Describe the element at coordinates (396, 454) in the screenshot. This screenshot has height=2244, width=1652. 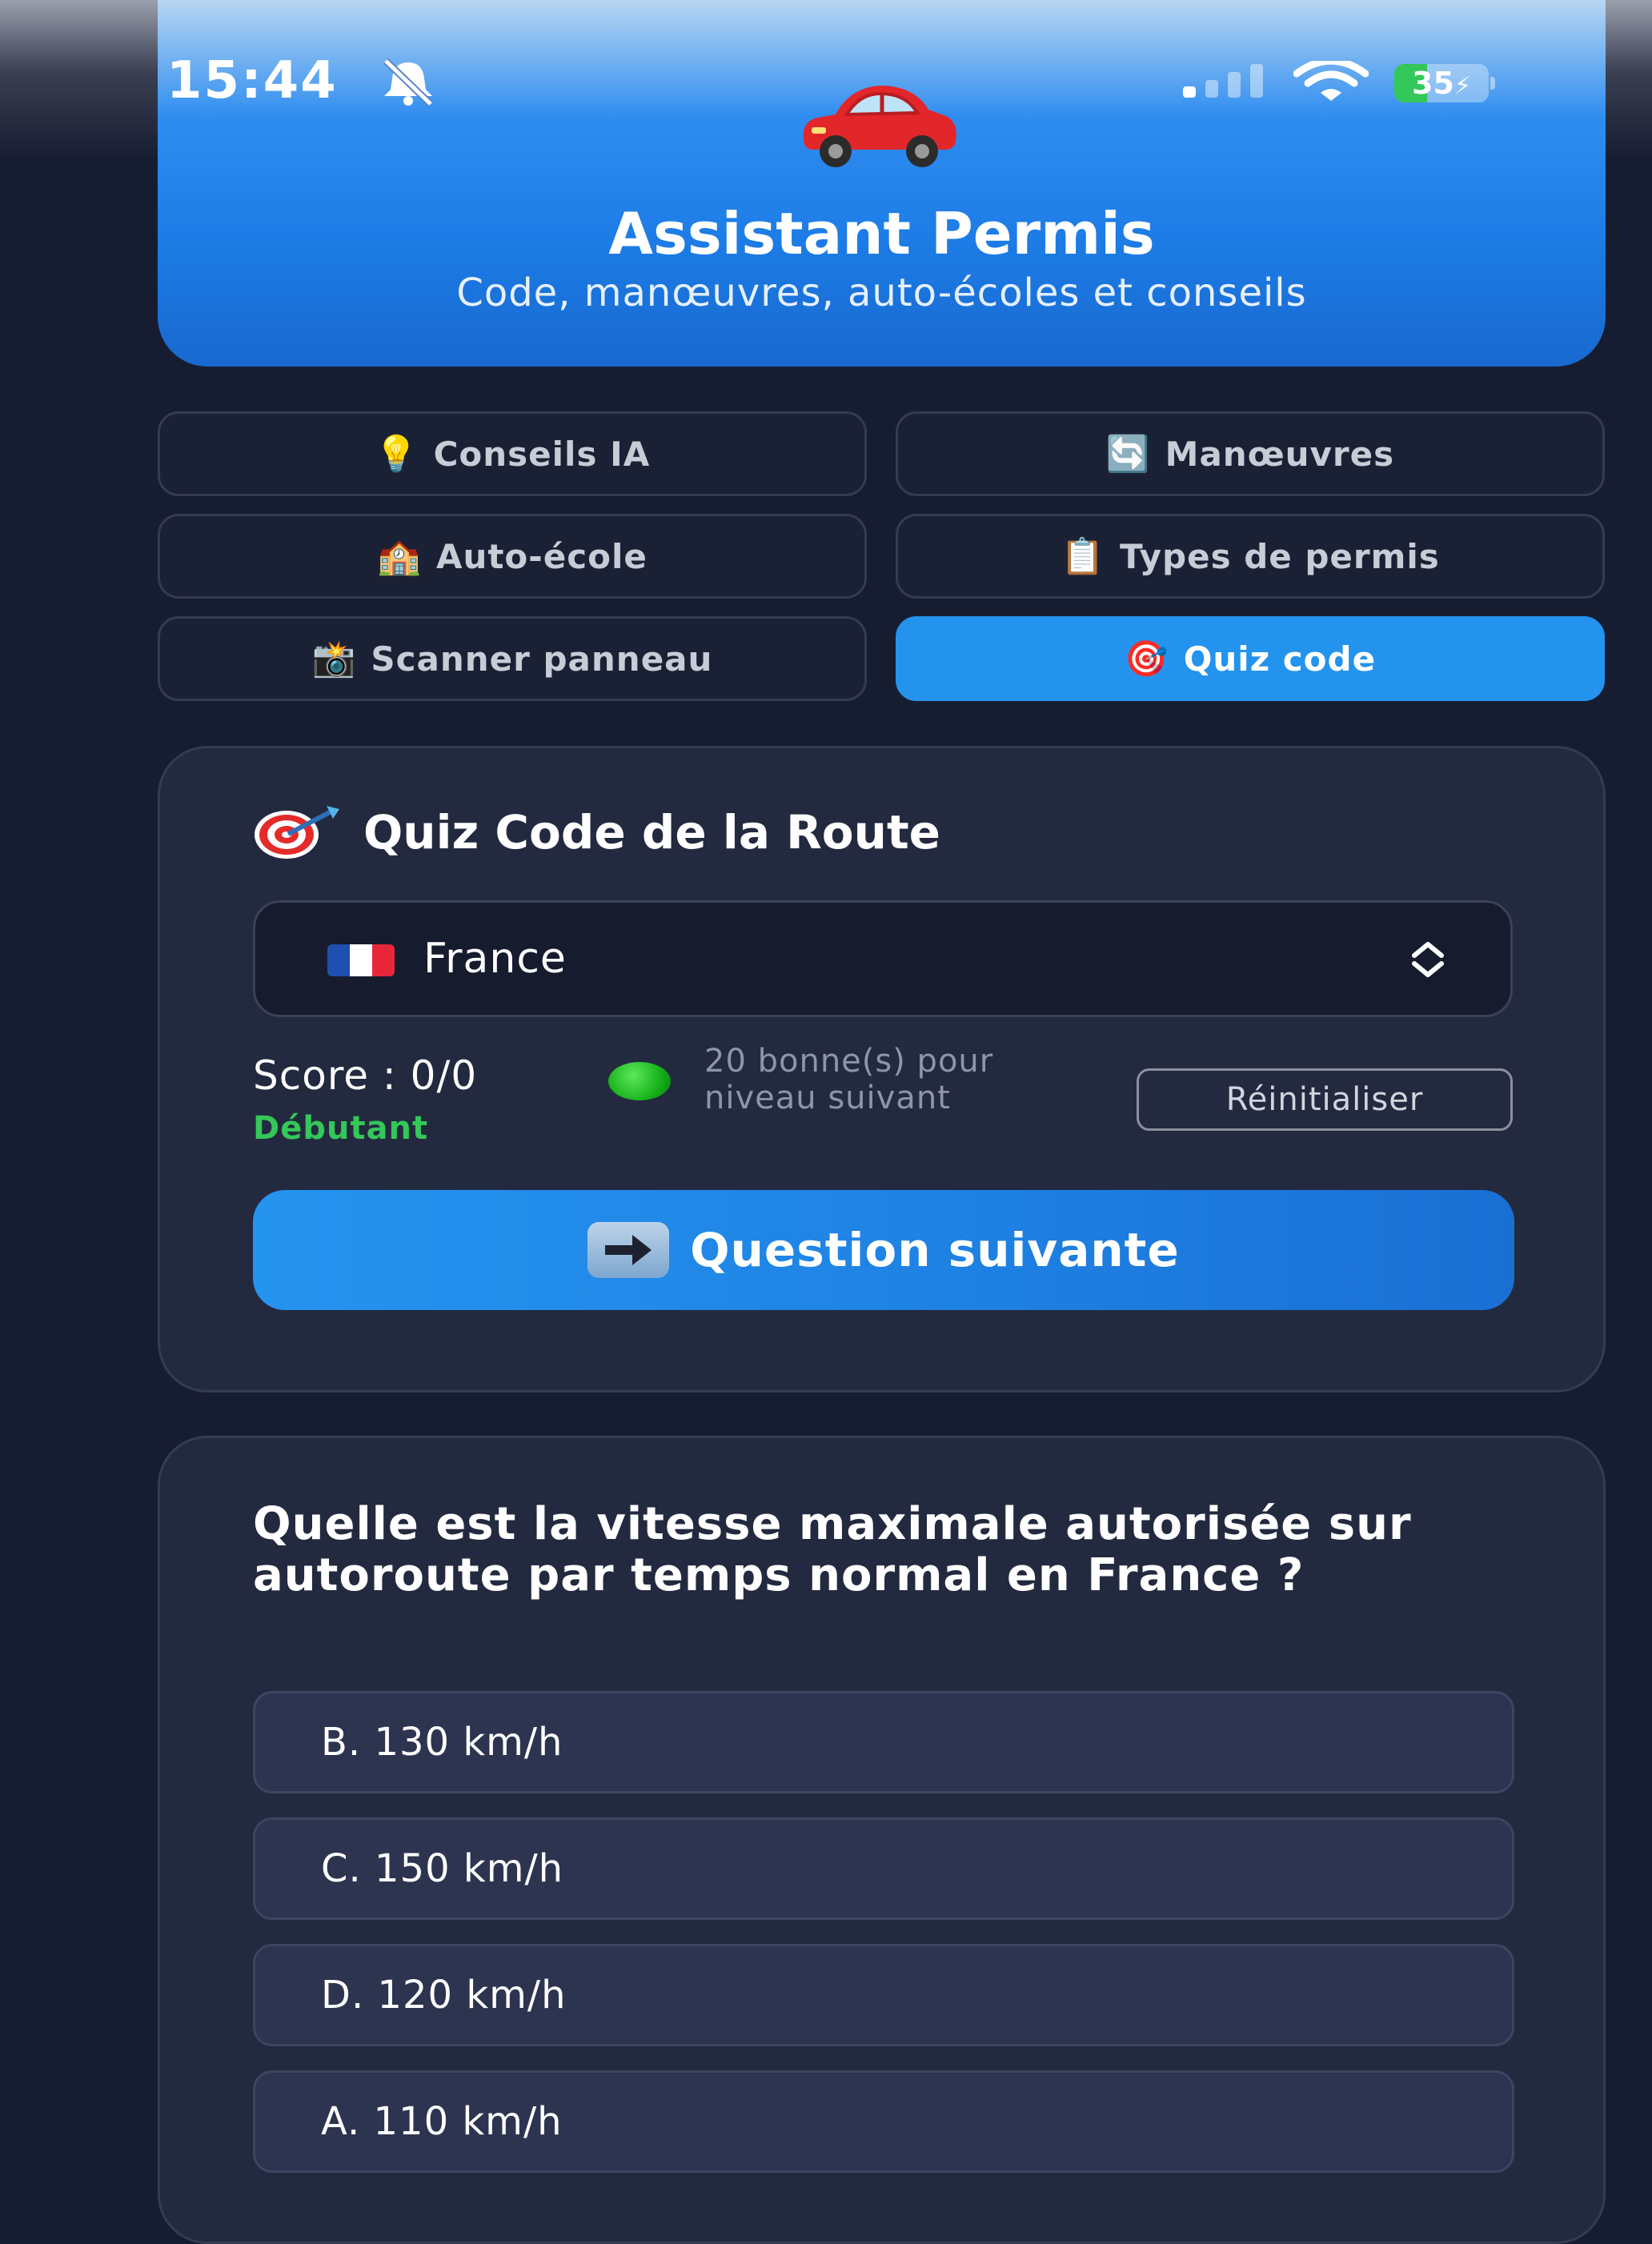
I see `lightbulb-icon: 💡` at that location.